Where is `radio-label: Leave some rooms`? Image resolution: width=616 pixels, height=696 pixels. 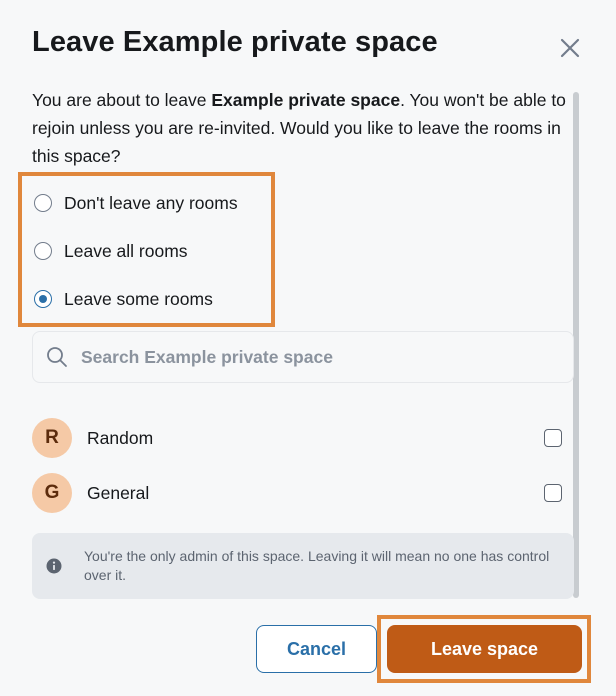 radio-label: Leave some rooms is located at coordinates (138, 298).